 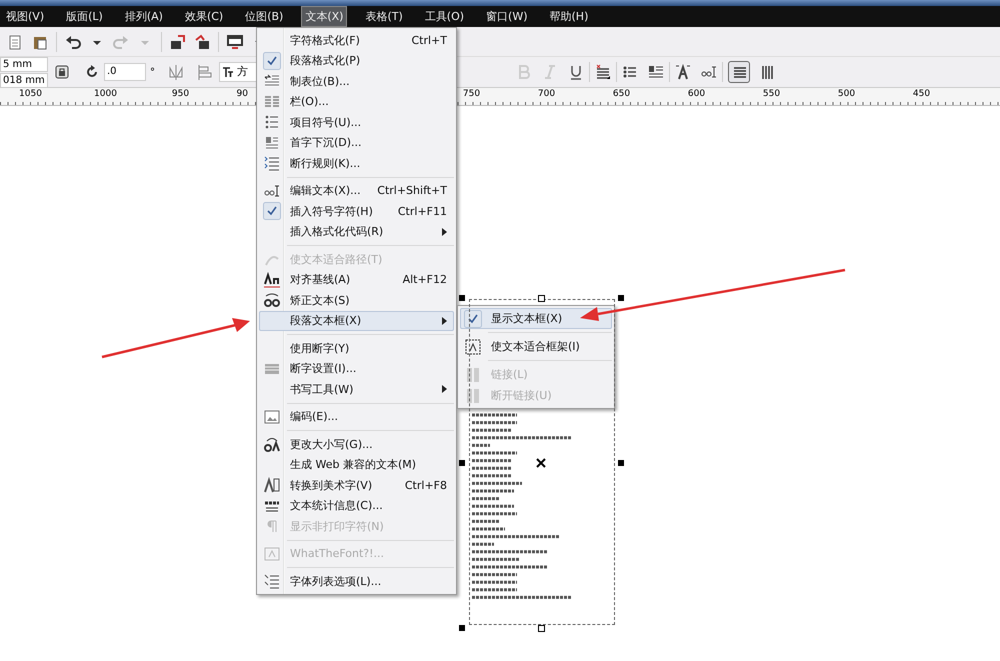 I want to click on align-icon, so click(x=204, y=72).